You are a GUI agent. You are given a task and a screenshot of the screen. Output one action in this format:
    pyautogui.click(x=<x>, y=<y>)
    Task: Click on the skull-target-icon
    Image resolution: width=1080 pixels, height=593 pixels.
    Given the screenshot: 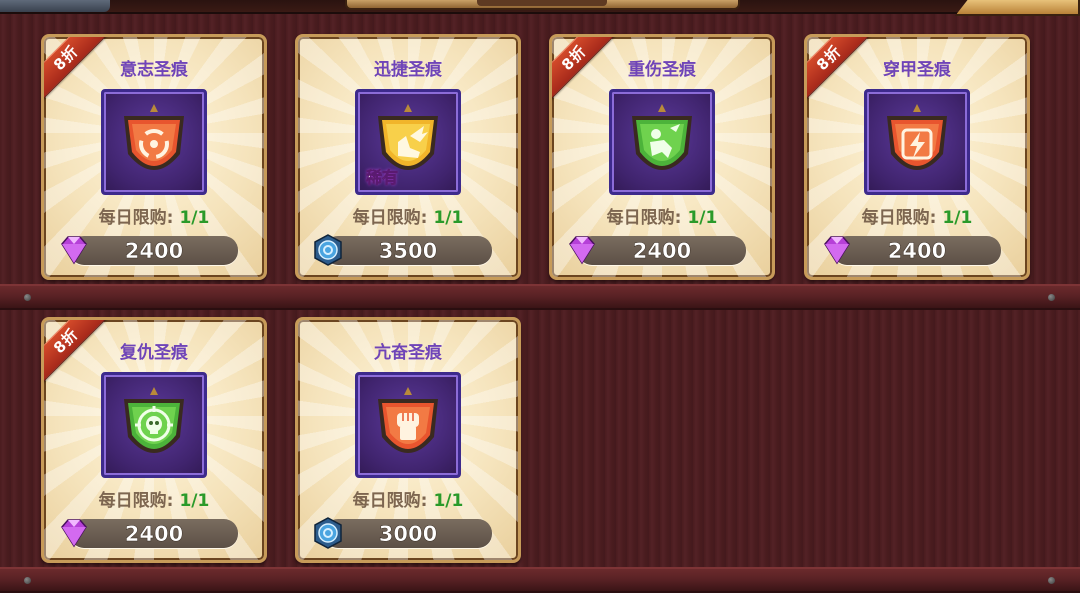 What is the action you would take?
    pyautogui.click(x=154, y=420)
    